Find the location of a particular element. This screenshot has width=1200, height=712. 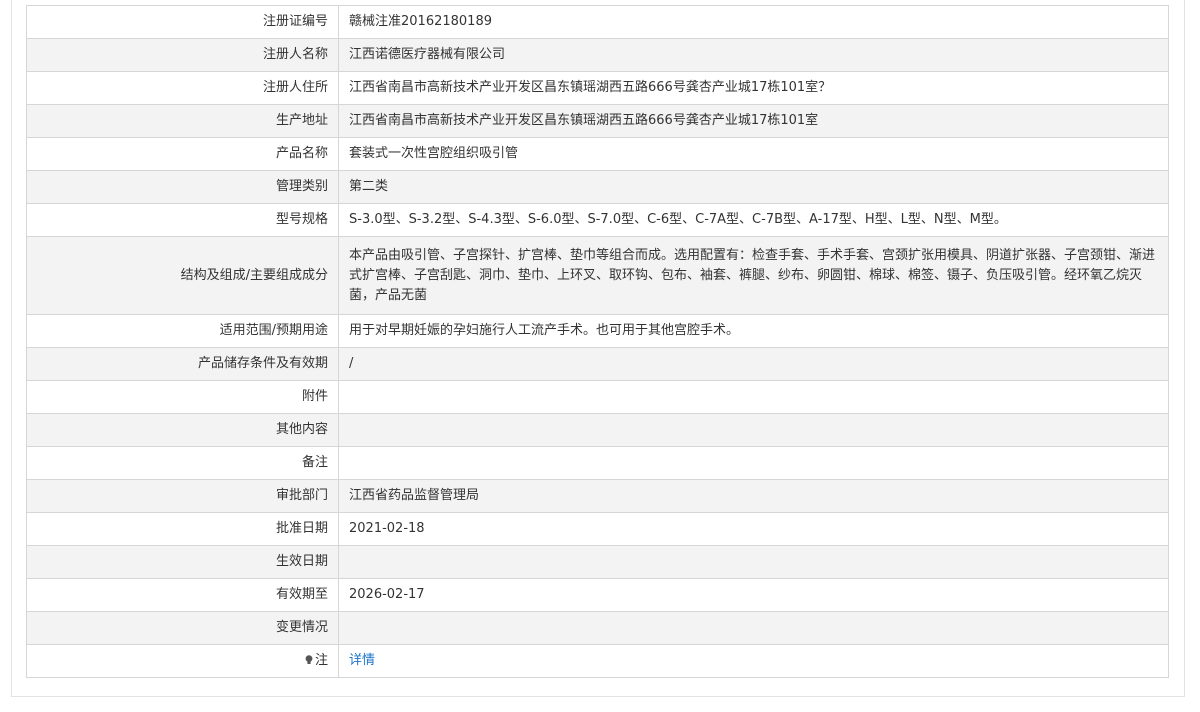

table-row: 批准日期 2021-02-18 is located at coordinates (597, 529).